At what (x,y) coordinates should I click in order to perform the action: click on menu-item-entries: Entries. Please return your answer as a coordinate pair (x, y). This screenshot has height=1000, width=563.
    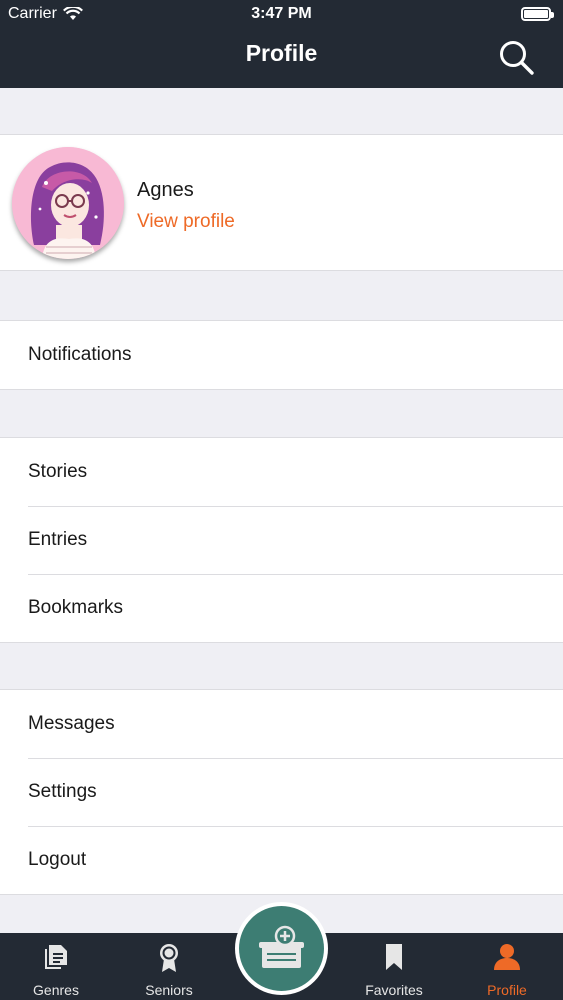
    Looking at the image, I should click on (281, 540).